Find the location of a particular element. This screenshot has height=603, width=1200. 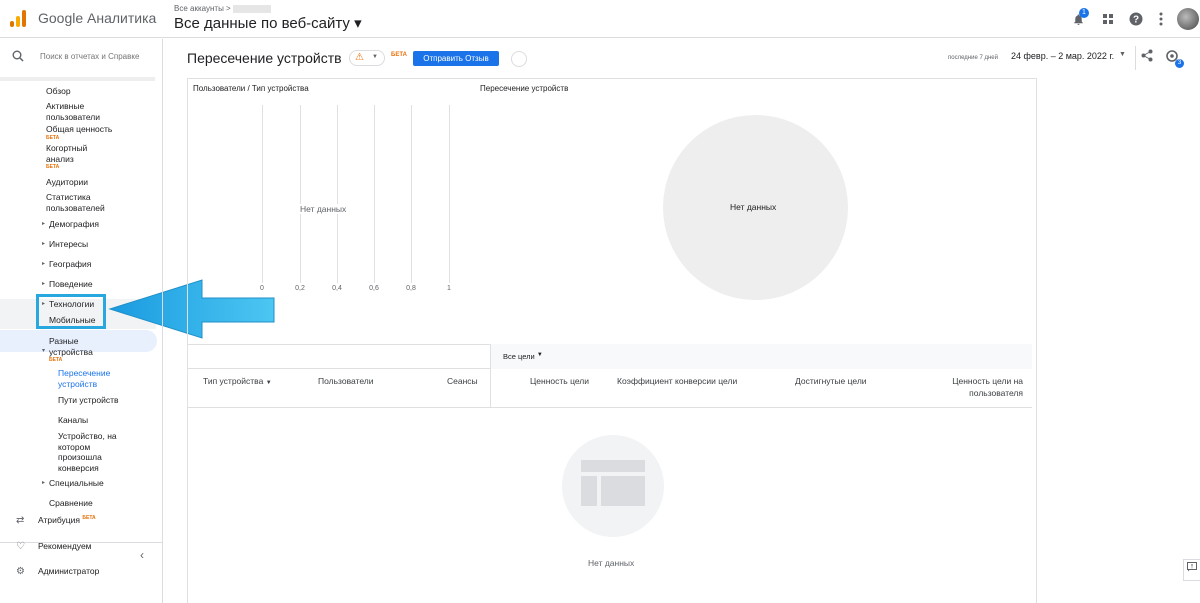

redacted-account is located at coordinates (251, 8).